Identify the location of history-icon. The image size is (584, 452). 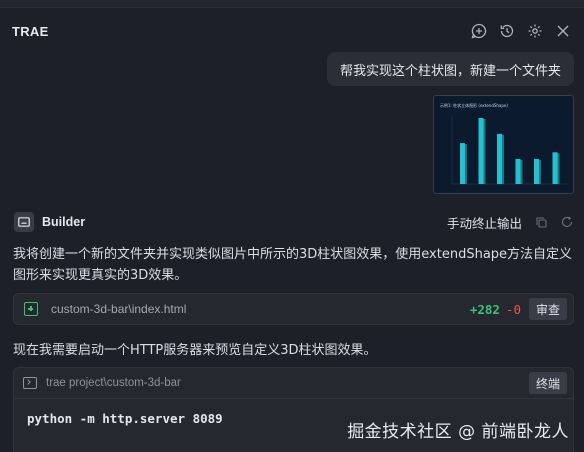
(507, 31).